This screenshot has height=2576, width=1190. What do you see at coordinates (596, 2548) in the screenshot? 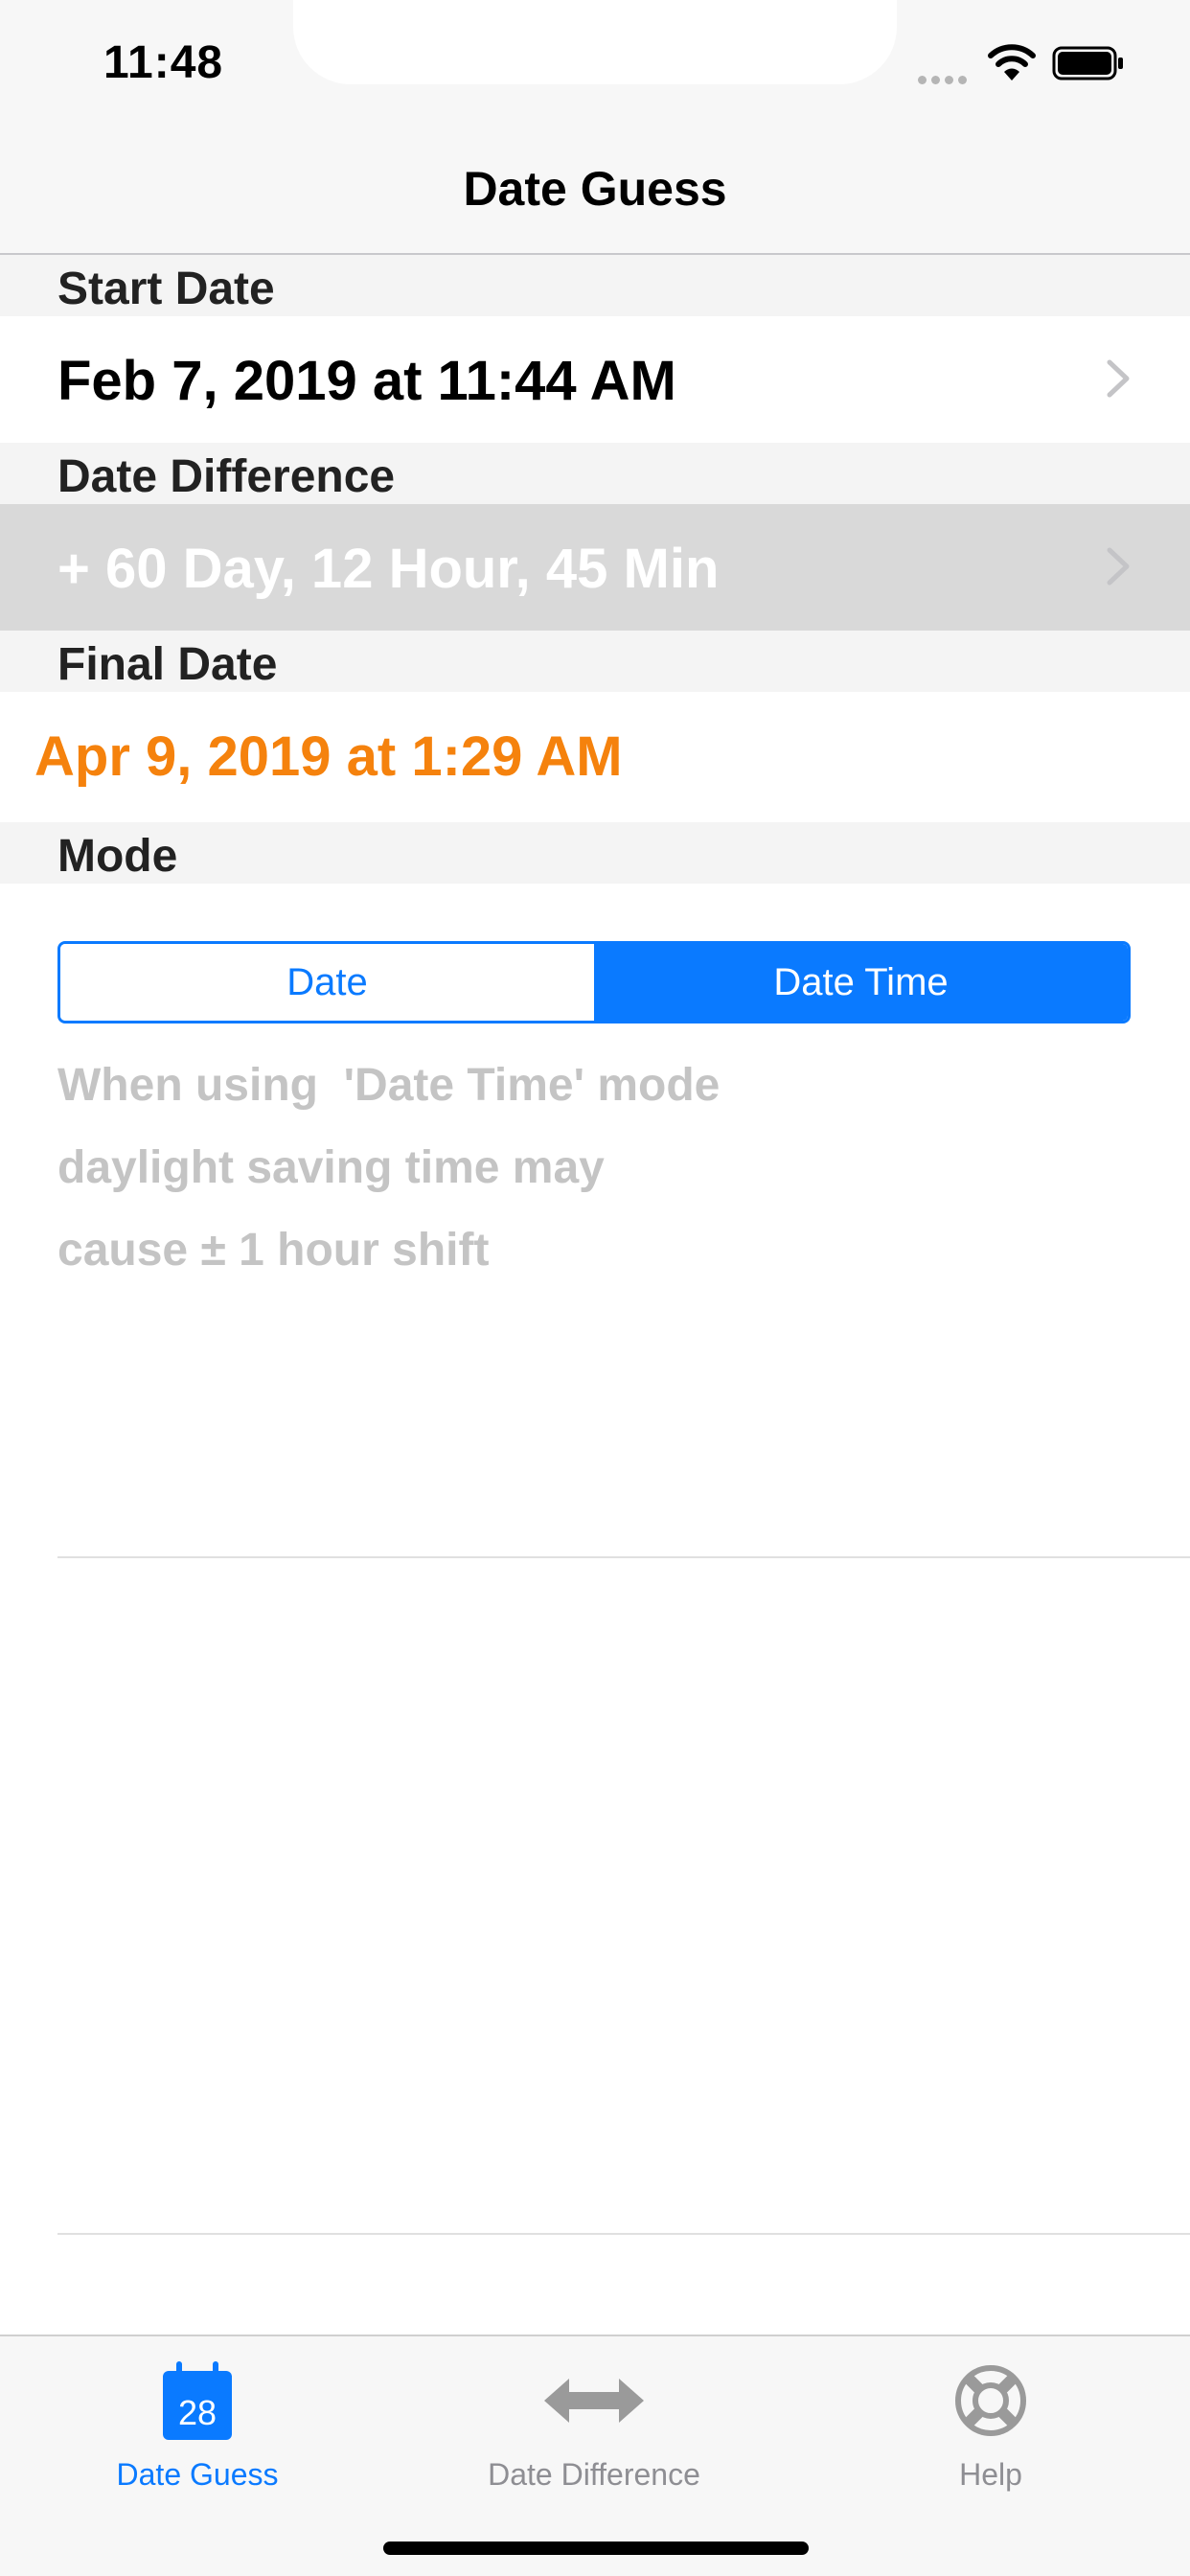
I see `home-indicator` at bounding box center [596, 2548].